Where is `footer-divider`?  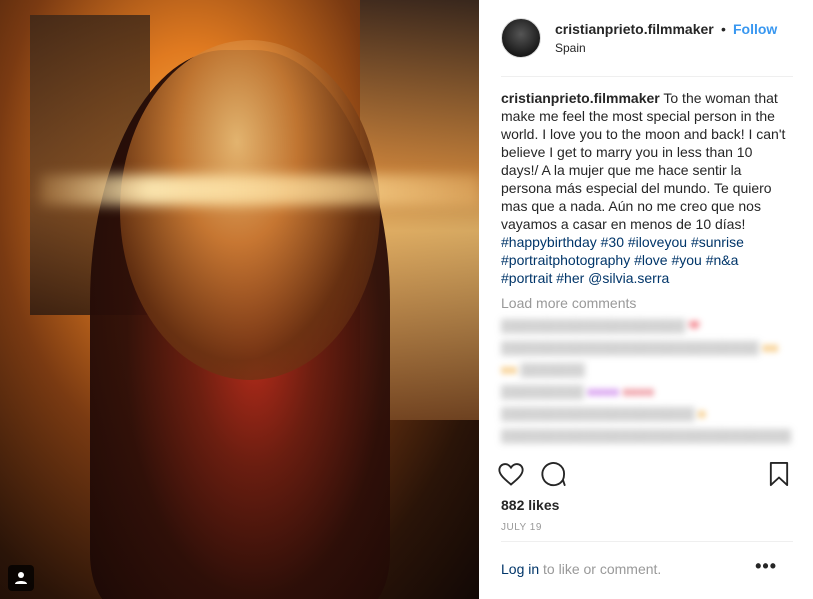 footer-divider is located at coordinates (647, 541).